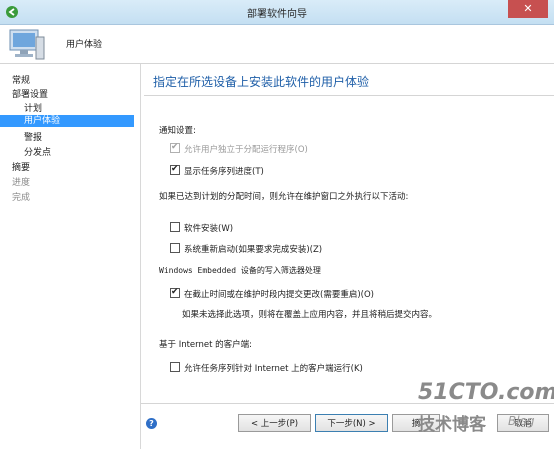 Image resolution: width=554 pixels, height=449 pixels. Describe the element at coordinates (151, 423) in the screenshot. I see `help-icon: ?` at that location.